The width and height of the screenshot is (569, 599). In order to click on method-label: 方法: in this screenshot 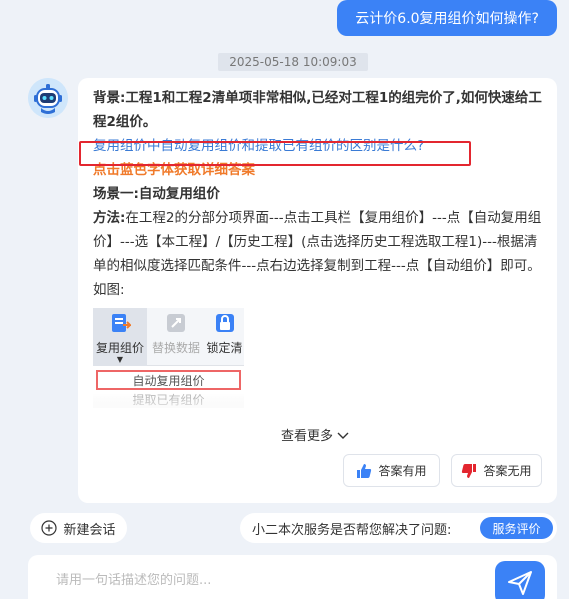, I will do `click(109, 218)`.